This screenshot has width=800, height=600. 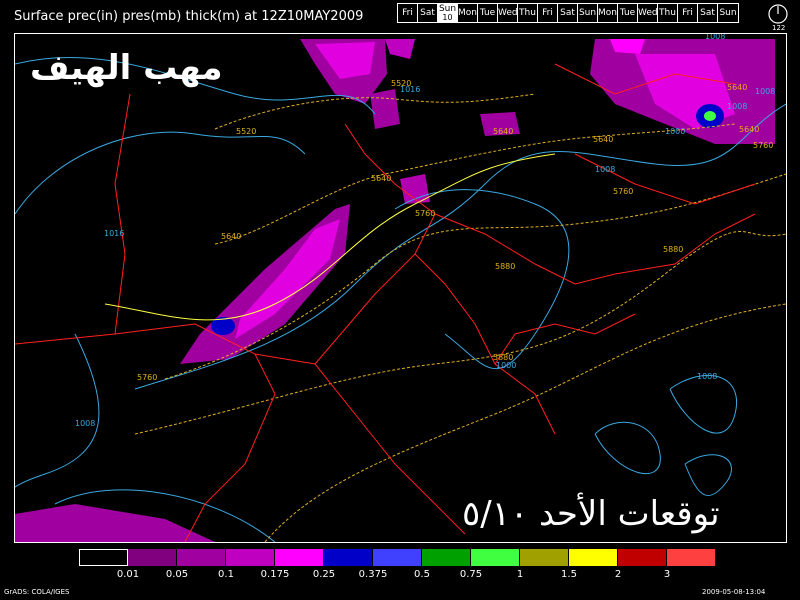 What do you see at coordinates (275, 574) in the screenshot?
I see `legend-tick-label: 0.175` at bounding box center [275, 574].